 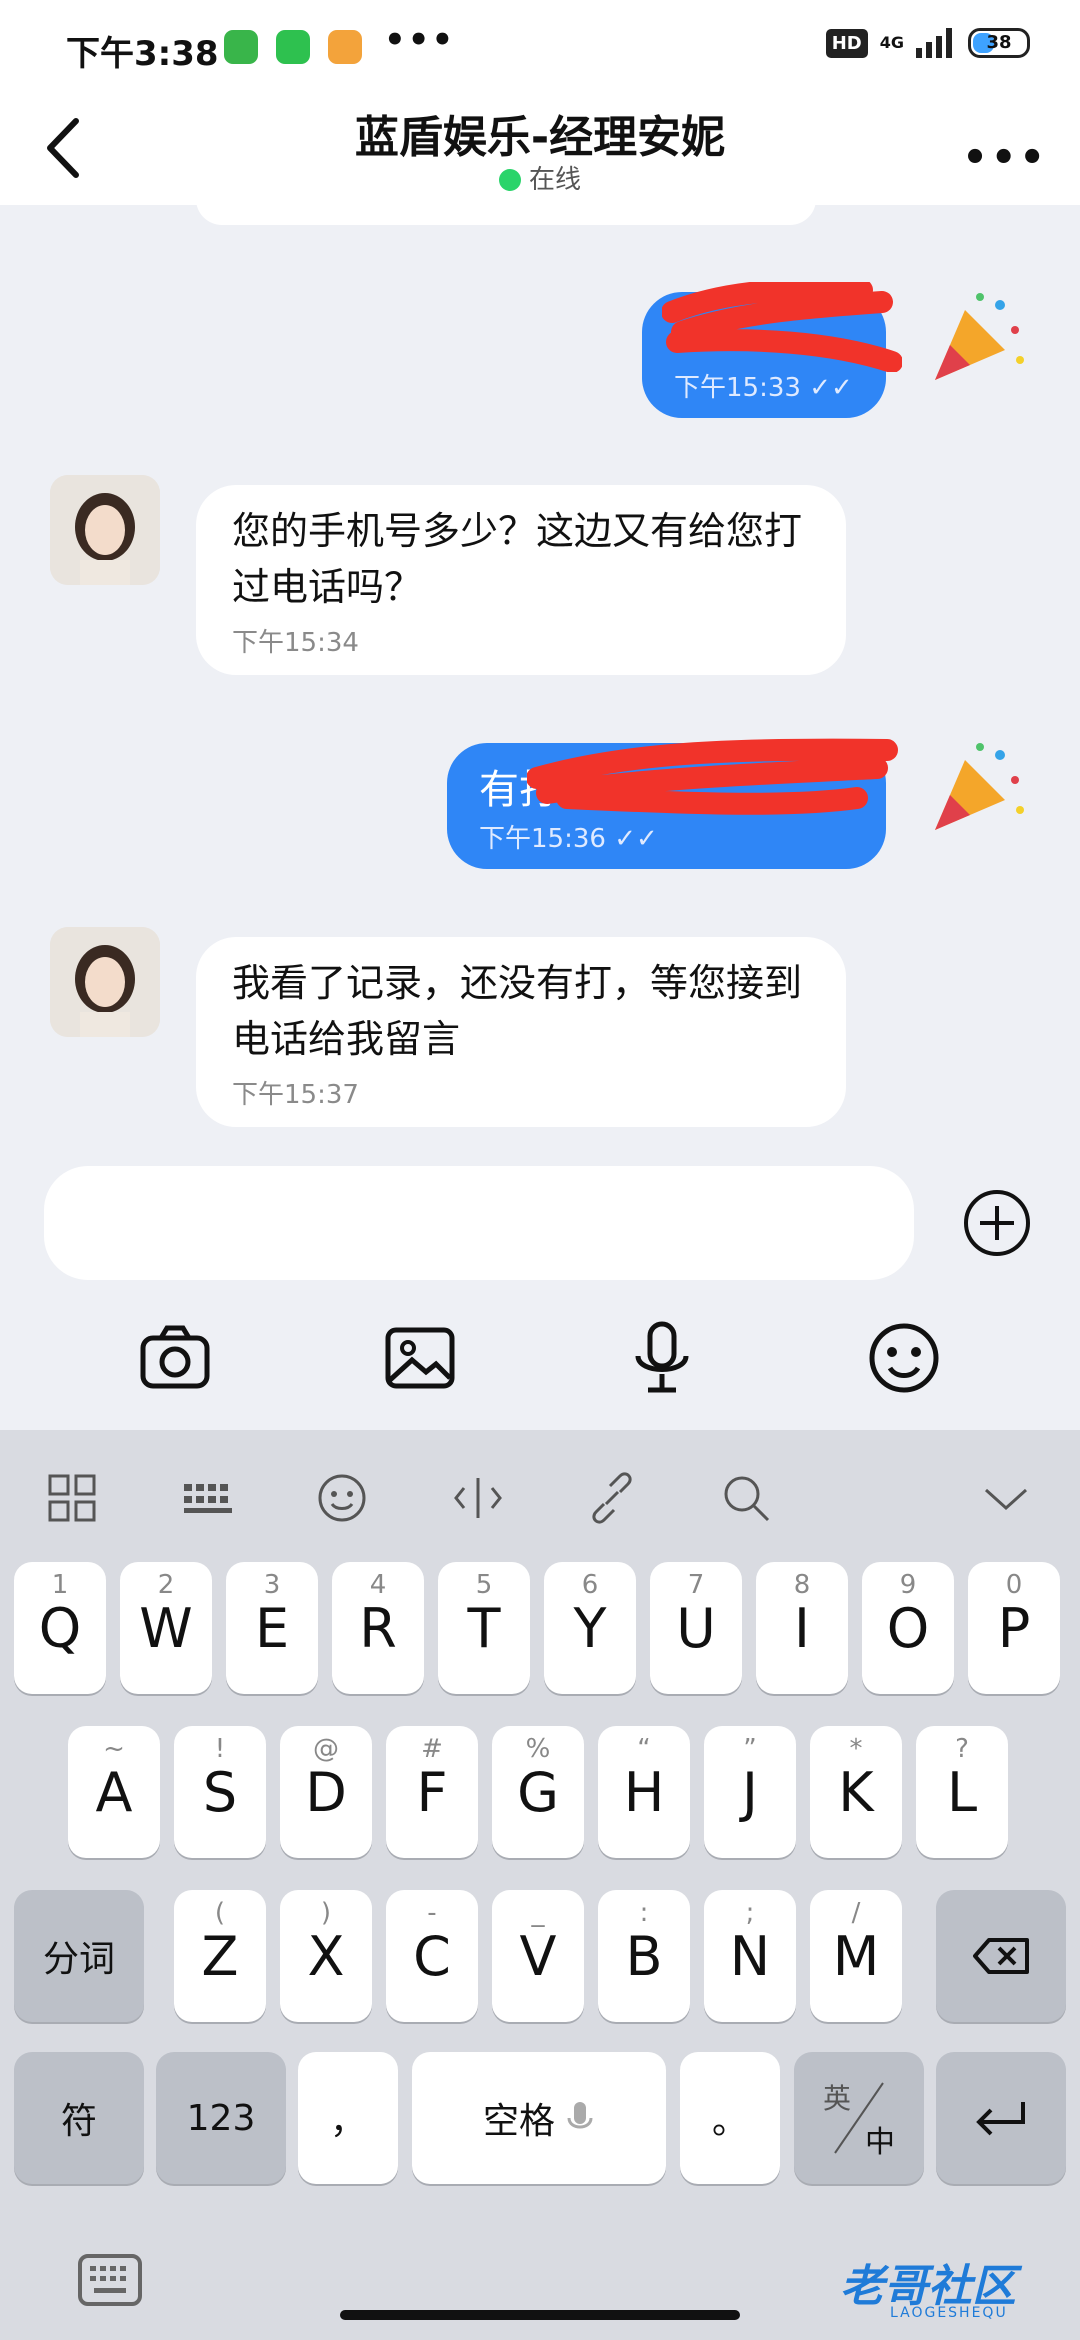 What do you see at coordinates (432, 1749) in the screenshot?
I see `key-secondary-label: #` at bounding box center [432, 1749].